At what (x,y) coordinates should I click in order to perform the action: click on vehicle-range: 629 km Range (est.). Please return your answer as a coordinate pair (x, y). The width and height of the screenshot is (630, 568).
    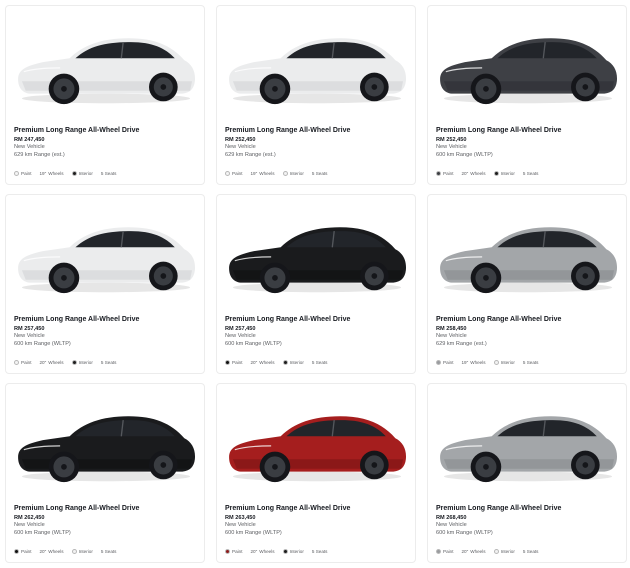
    Looking at the image, I should click on (461, 343).